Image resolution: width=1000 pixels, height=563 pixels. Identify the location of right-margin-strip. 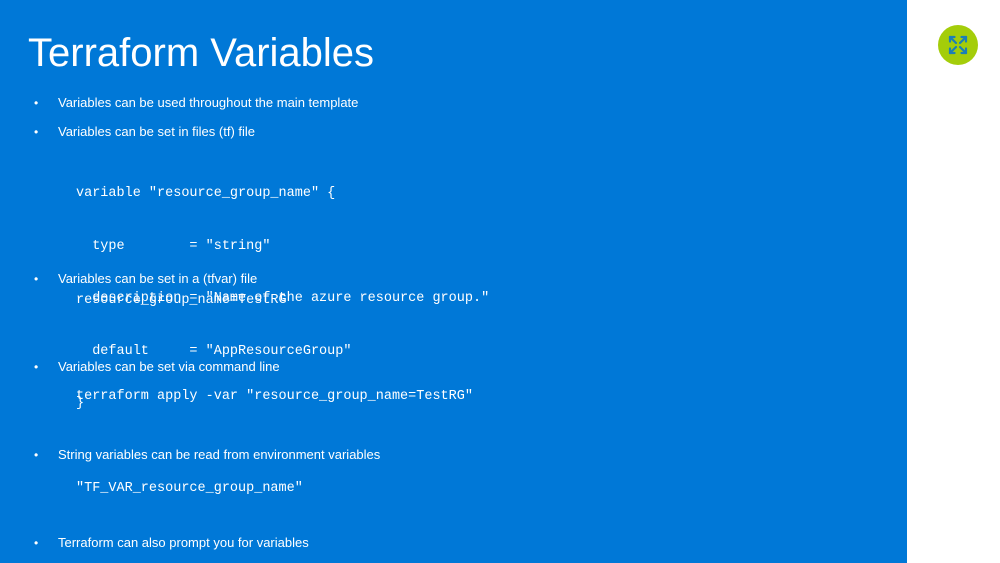
(953, 281).